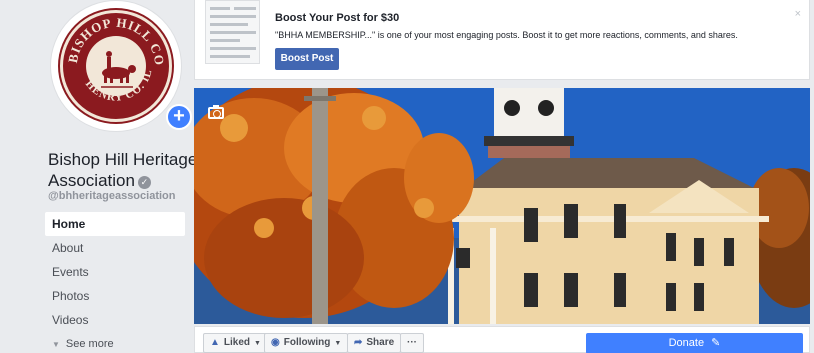 The height and width of the screenshot is (353, 814). I want to click on donate-button: Donate ✎, so click(694, 343).